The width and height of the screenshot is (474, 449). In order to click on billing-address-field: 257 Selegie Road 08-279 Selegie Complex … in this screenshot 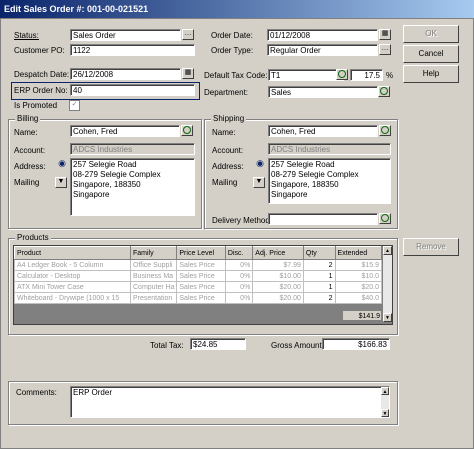, I will do `click(132, 187)`.